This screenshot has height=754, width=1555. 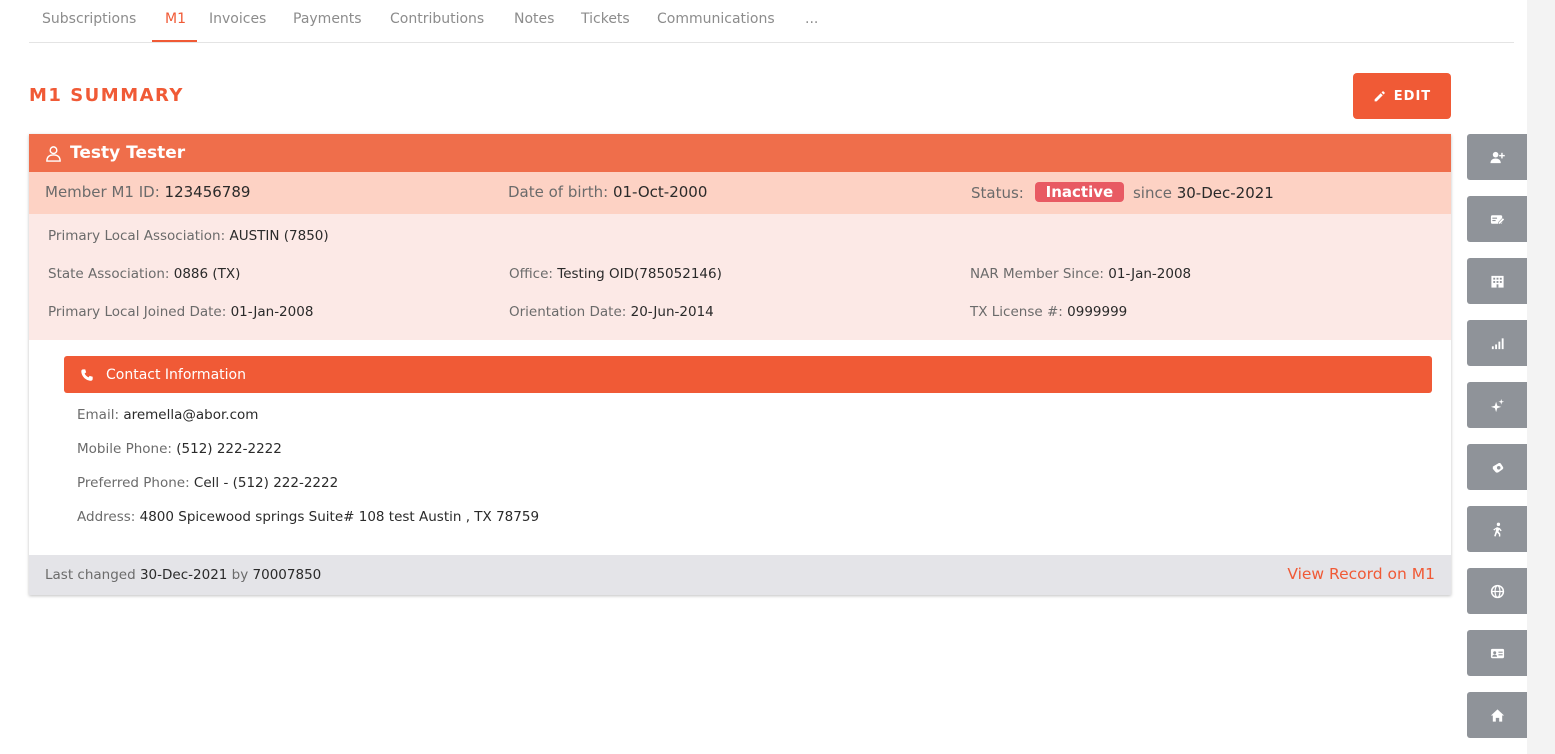 I want to click on address-label: Address:, so click(x=106, y=517).